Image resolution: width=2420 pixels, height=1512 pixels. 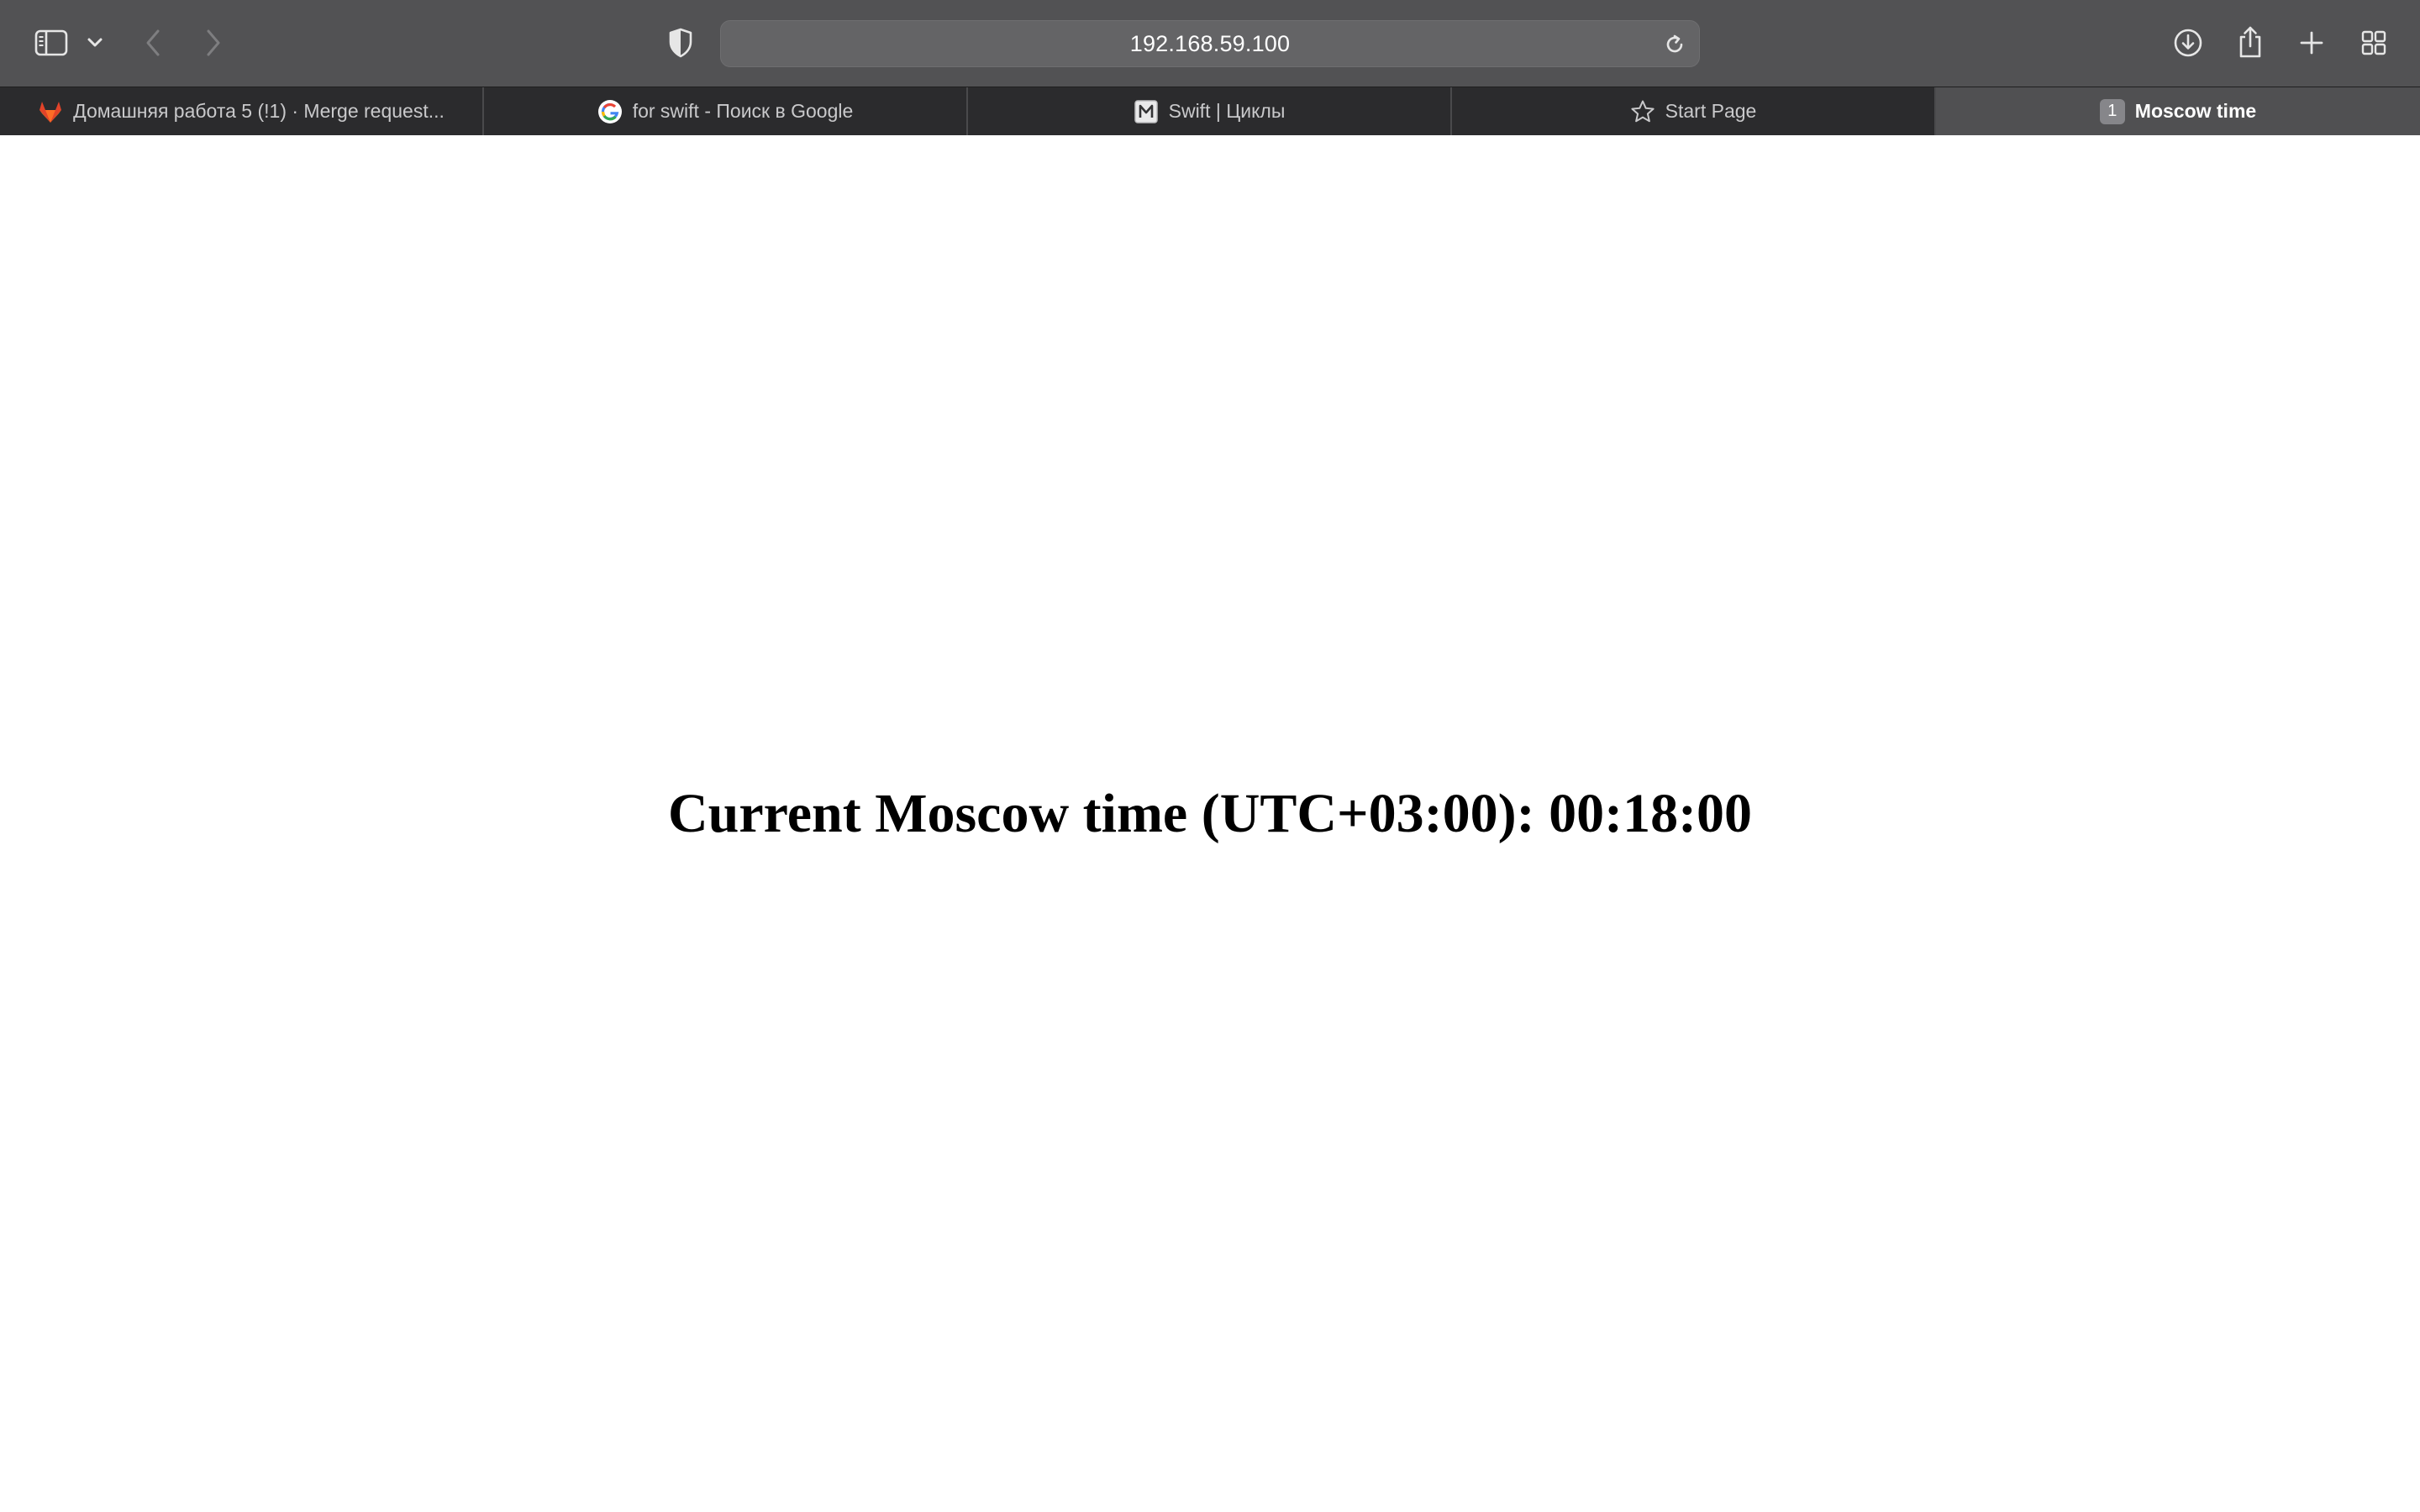 I want to click on privacy-report-button, so click(x=680, y=42).